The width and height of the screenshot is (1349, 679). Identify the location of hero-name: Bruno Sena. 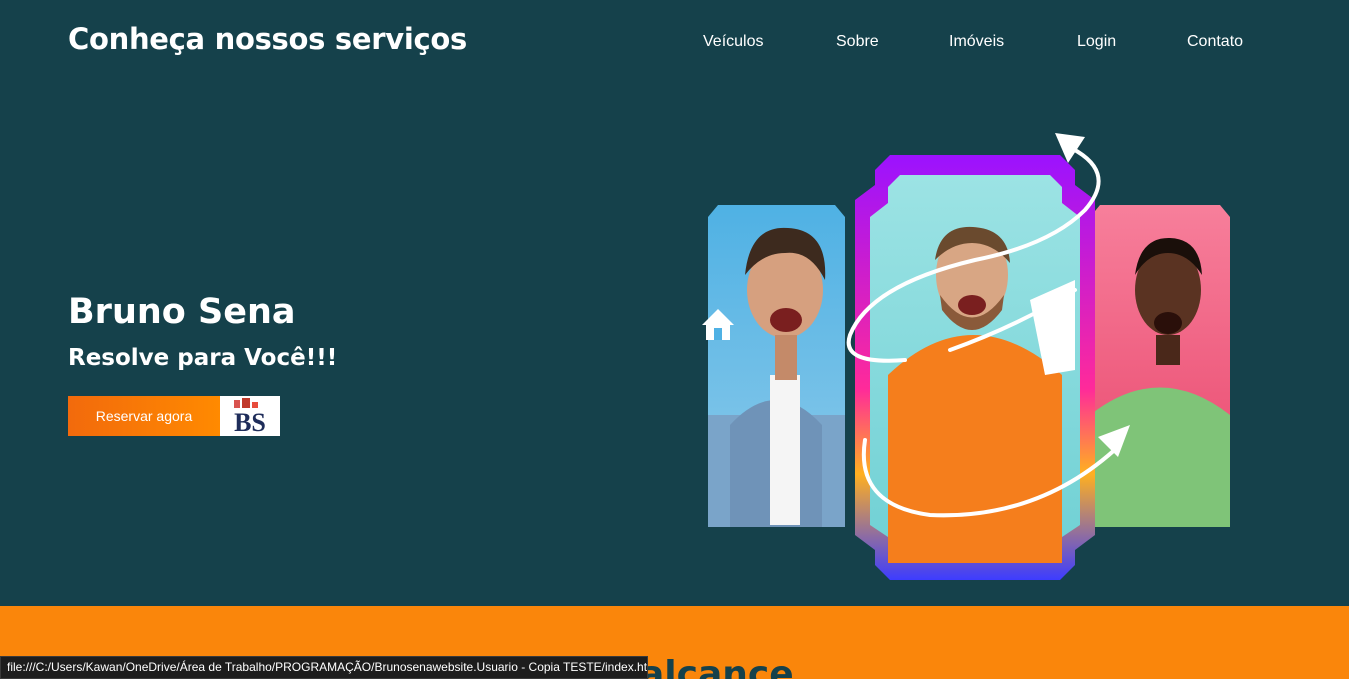
(182, 312).